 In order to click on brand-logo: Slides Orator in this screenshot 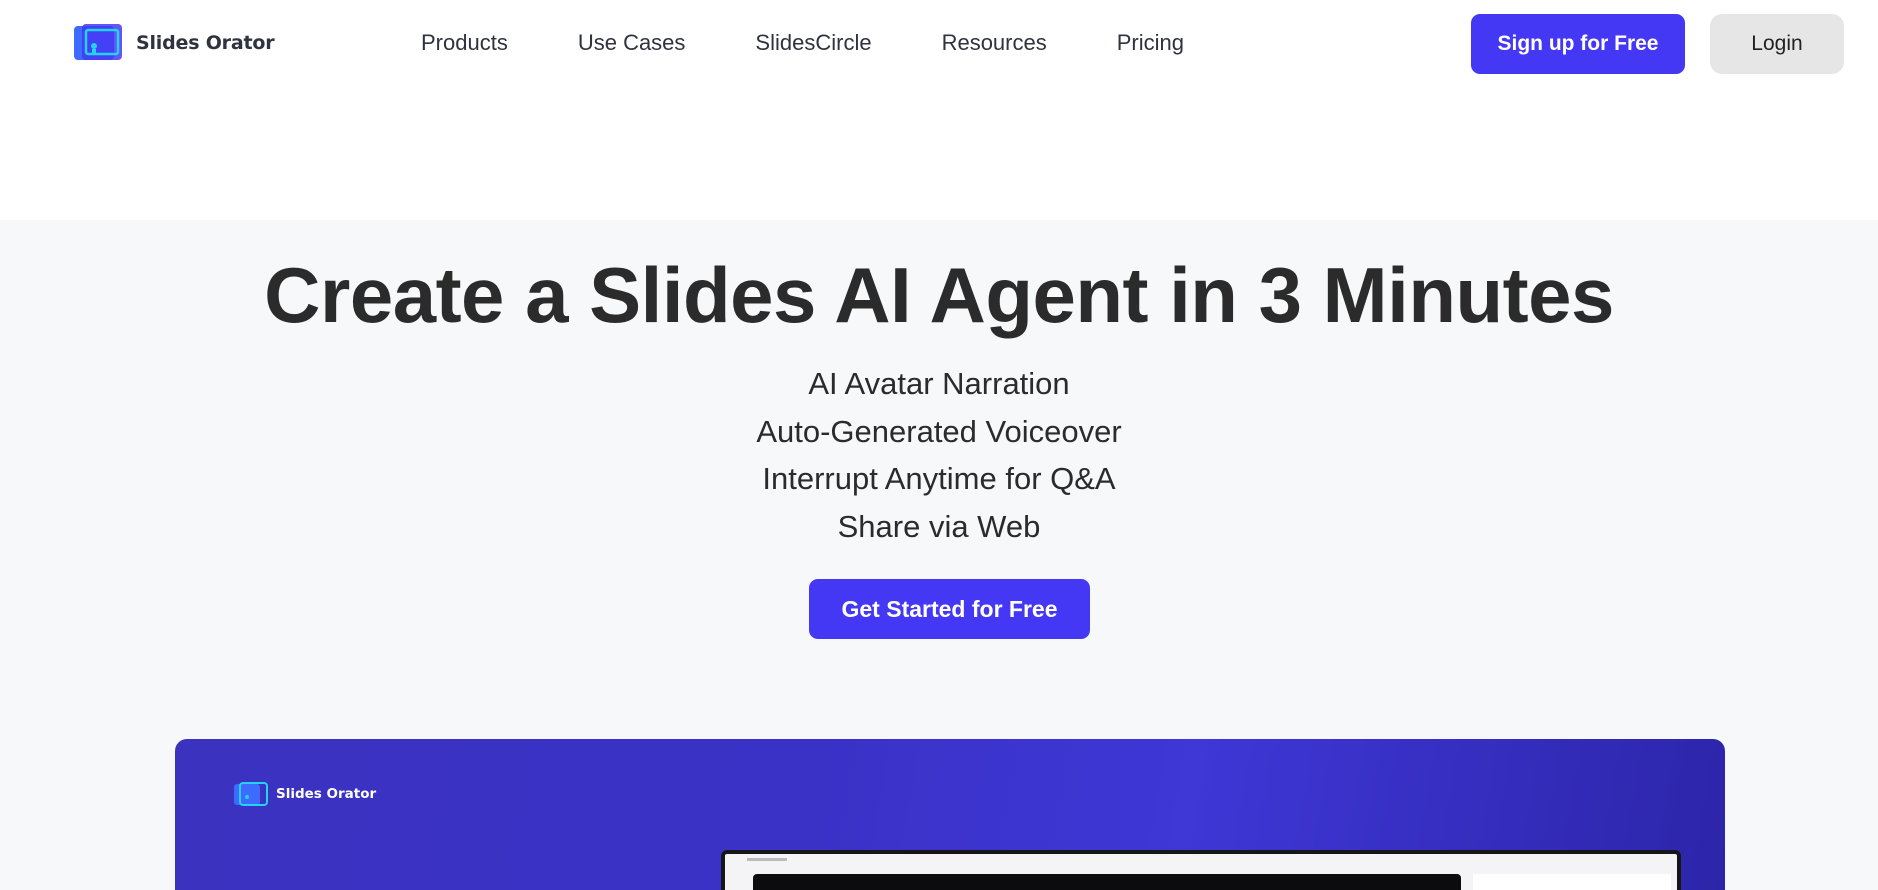, I will do `click(173, 43)`.